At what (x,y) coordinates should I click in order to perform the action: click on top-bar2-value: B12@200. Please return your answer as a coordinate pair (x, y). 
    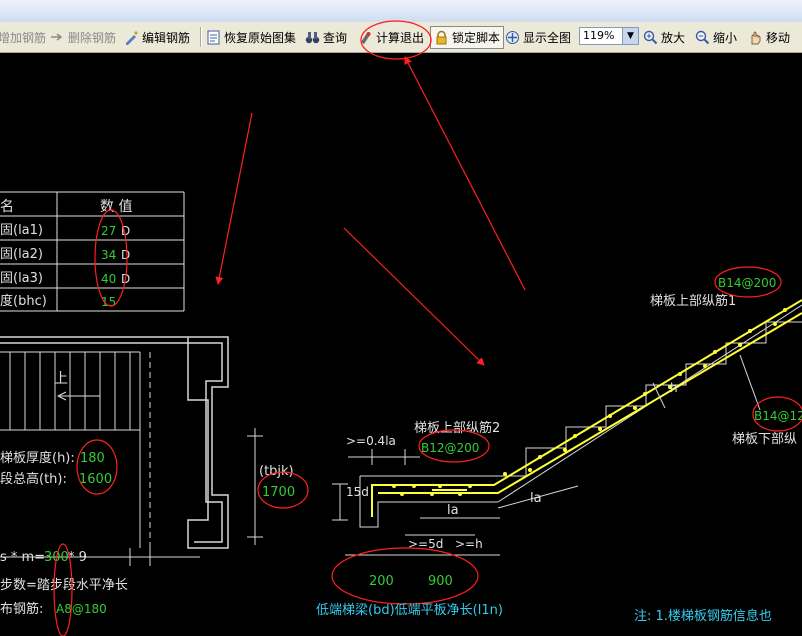
    Looking at the image, I should click on (450, 448).